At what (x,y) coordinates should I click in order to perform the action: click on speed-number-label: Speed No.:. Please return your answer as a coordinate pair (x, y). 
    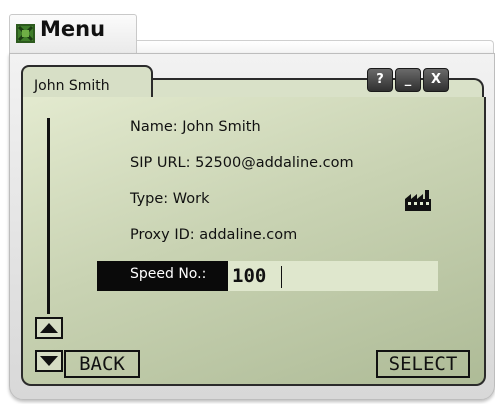
    Looking at the image, I should click on (162, 276).